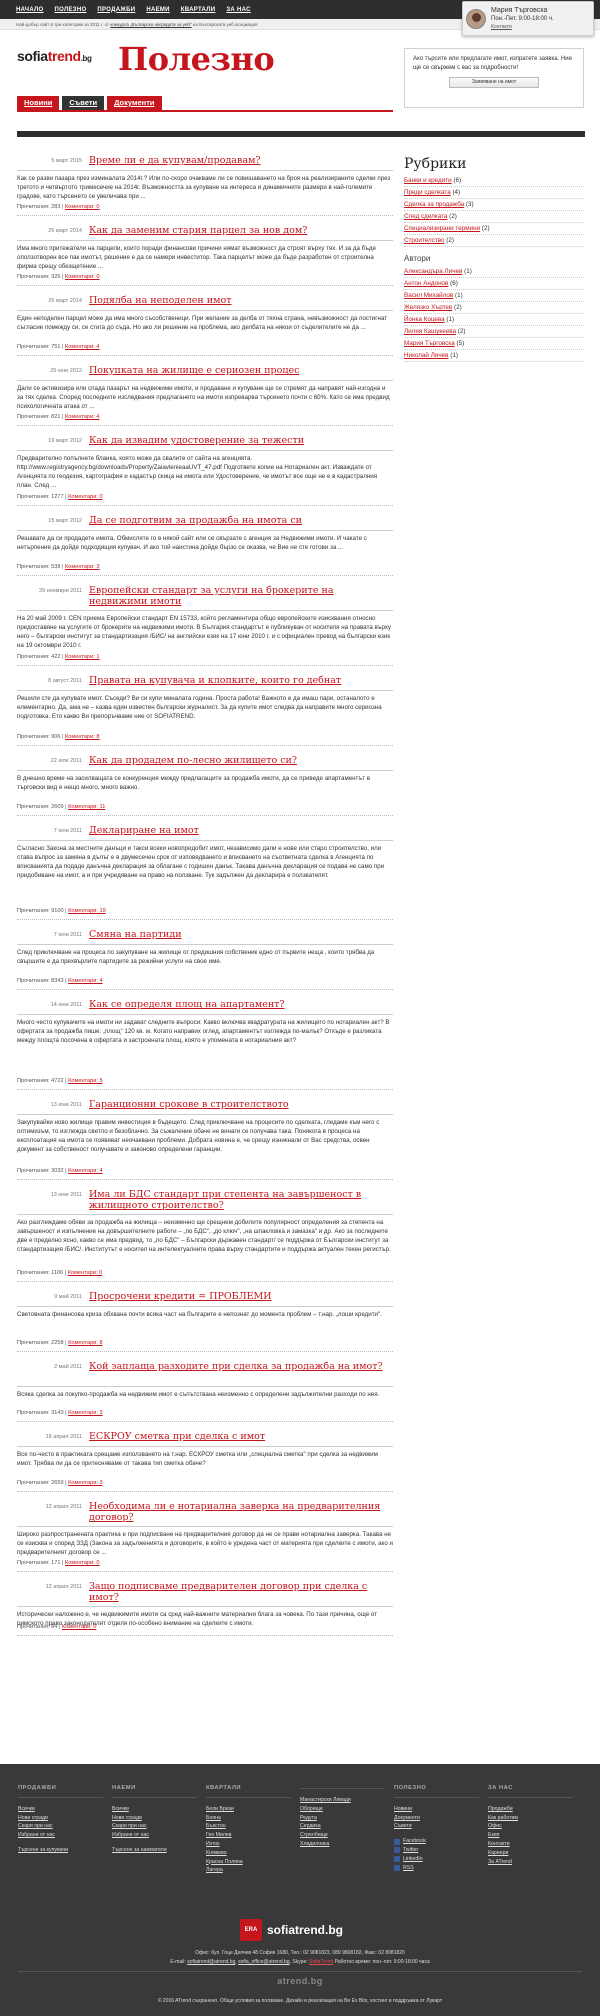 The image size is (600, 2016). Describe the element at coordinates (239, 935) in the screenshot. I see `post-title-link: Смяна на партиди` at that location.